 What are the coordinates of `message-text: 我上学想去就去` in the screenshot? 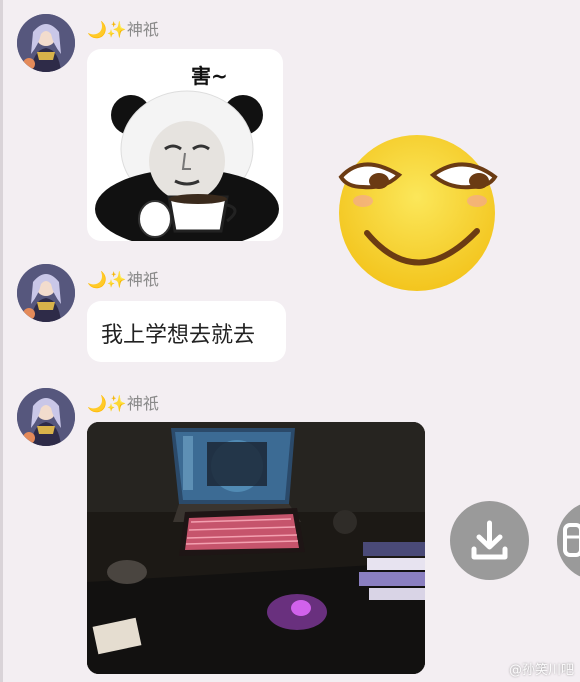 It's located at (178, 335).